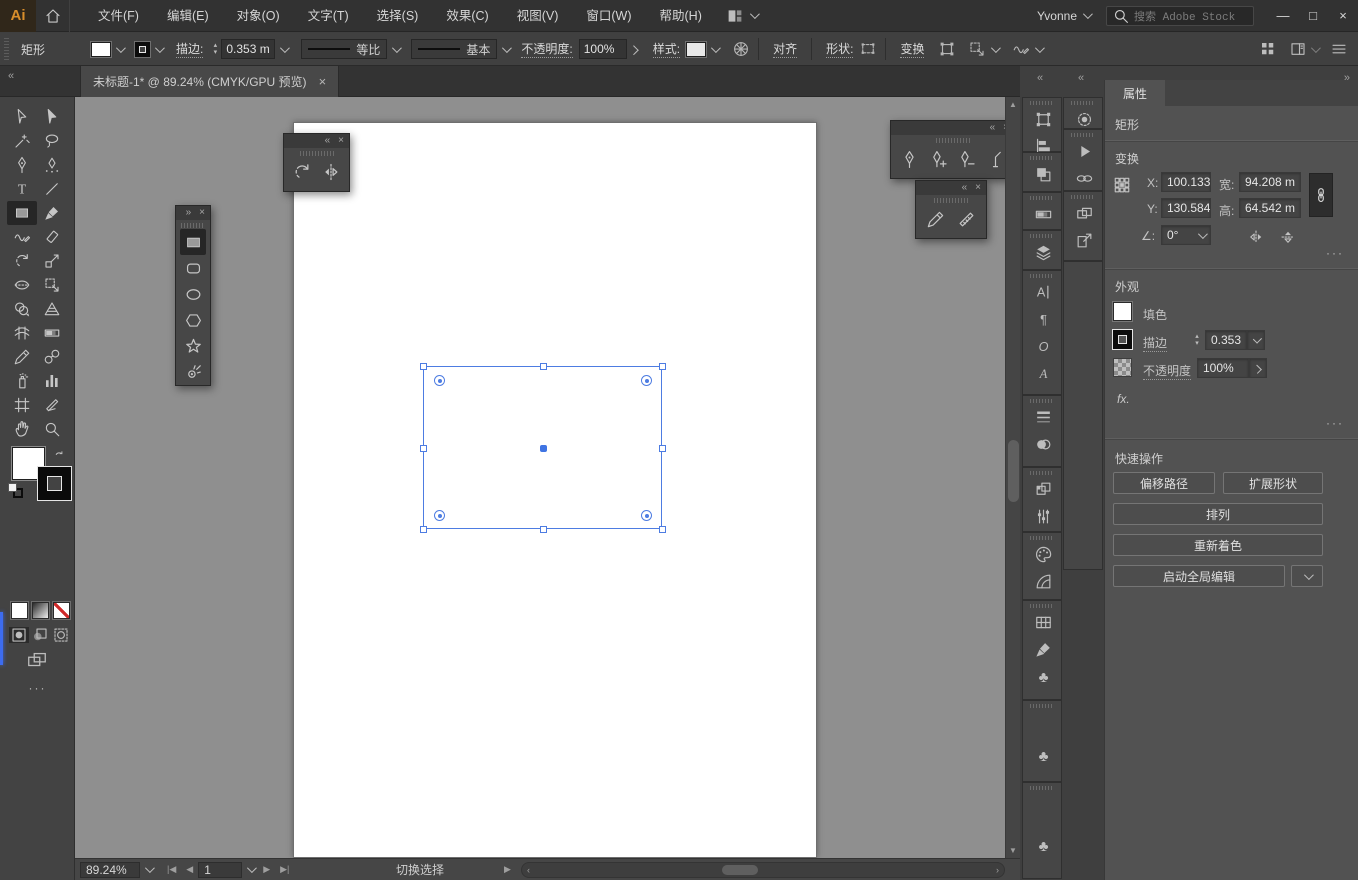 This screenshot has height=880, width=1358. What do you see at coordinates (840, 49) in the screenshot?
I see `shape-label: 形状:` at bounding box center [840, 49].